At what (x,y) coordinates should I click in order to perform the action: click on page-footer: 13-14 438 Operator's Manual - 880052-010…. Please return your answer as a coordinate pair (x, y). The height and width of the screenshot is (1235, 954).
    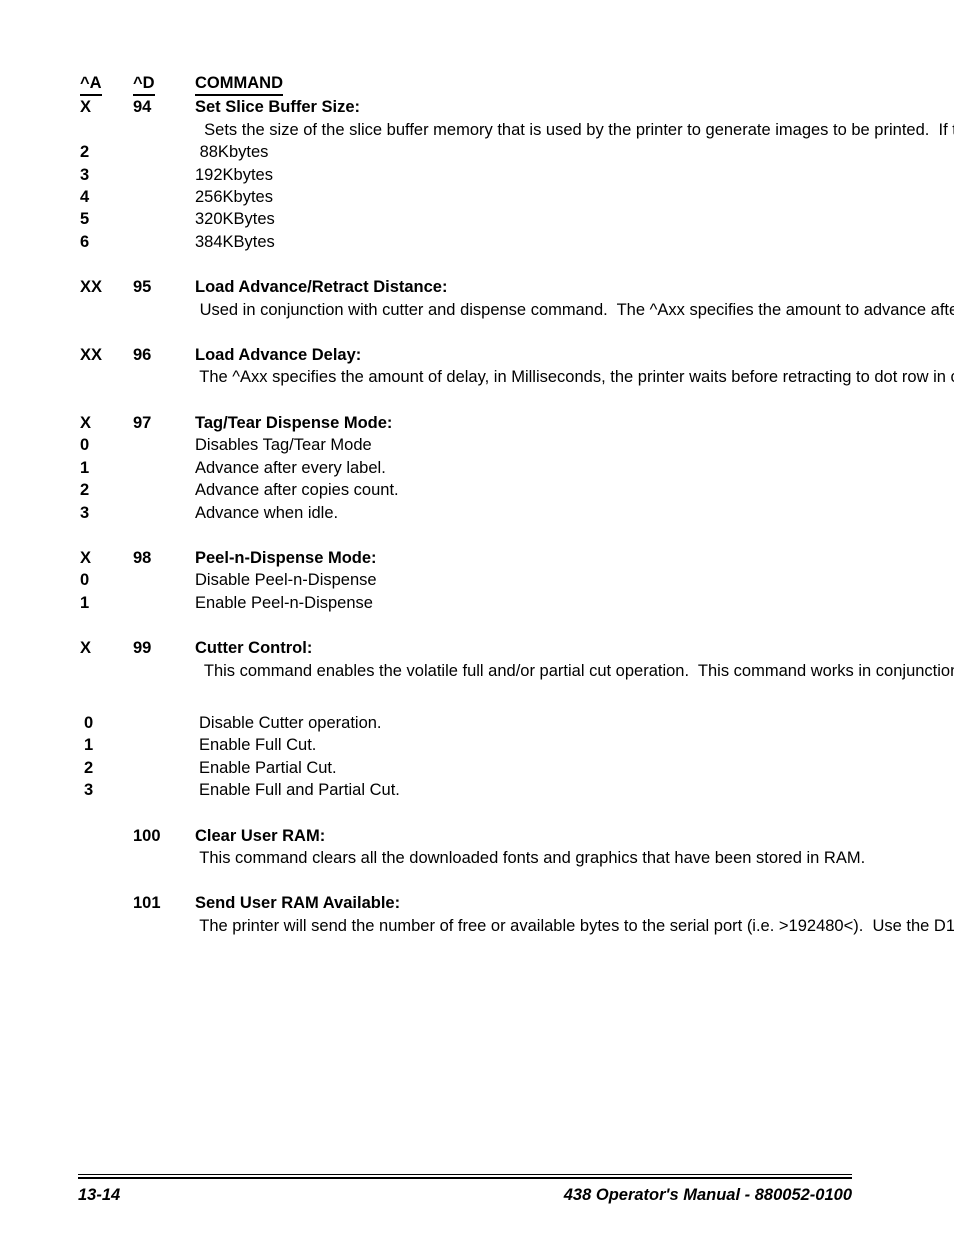
    Looking at the image, I should click on (465, 1195).